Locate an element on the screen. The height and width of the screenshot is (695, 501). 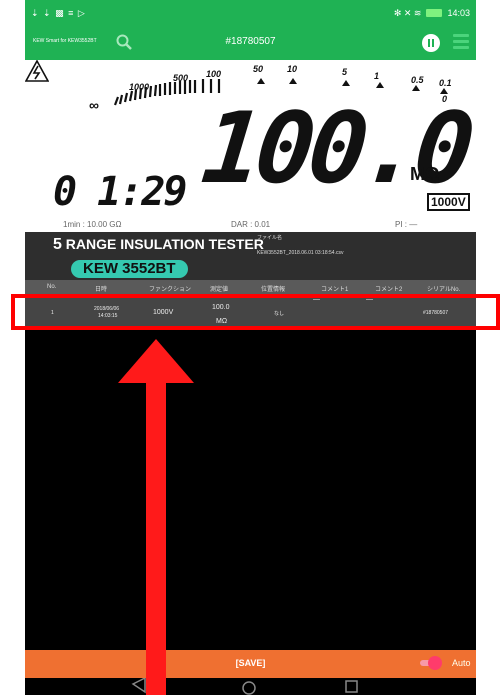
tester-name: 5 RANGE INSULATION TESTER is located at coordinates (158, 245).